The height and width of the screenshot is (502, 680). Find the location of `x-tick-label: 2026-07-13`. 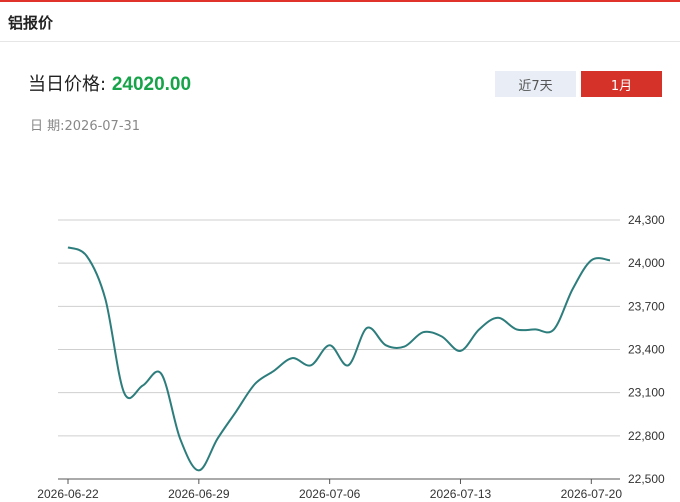

x-tick-label: 2026-07-13 is located at coordinates (461, 494).